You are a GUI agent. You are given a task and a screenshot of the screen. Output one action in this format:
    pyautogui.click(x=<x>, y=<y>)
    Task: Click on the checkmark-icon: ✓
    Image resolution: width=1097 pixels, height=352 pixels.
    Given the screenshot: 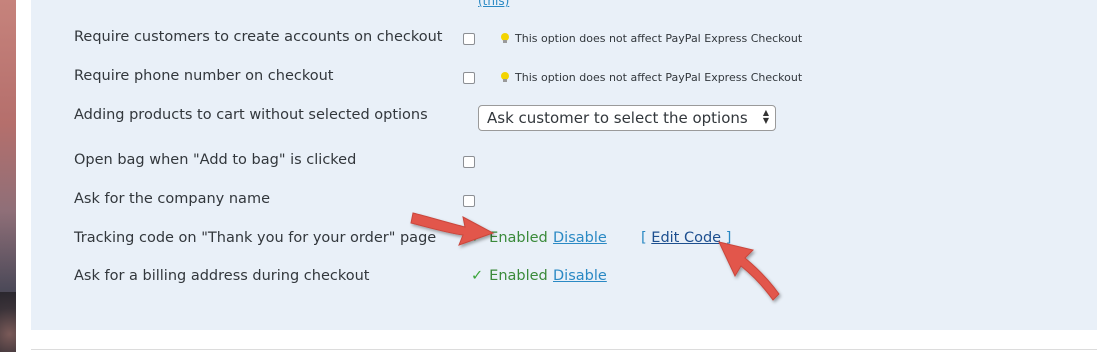 What is the action you would take?
    pyautogui.click(x=477, y=276)
    